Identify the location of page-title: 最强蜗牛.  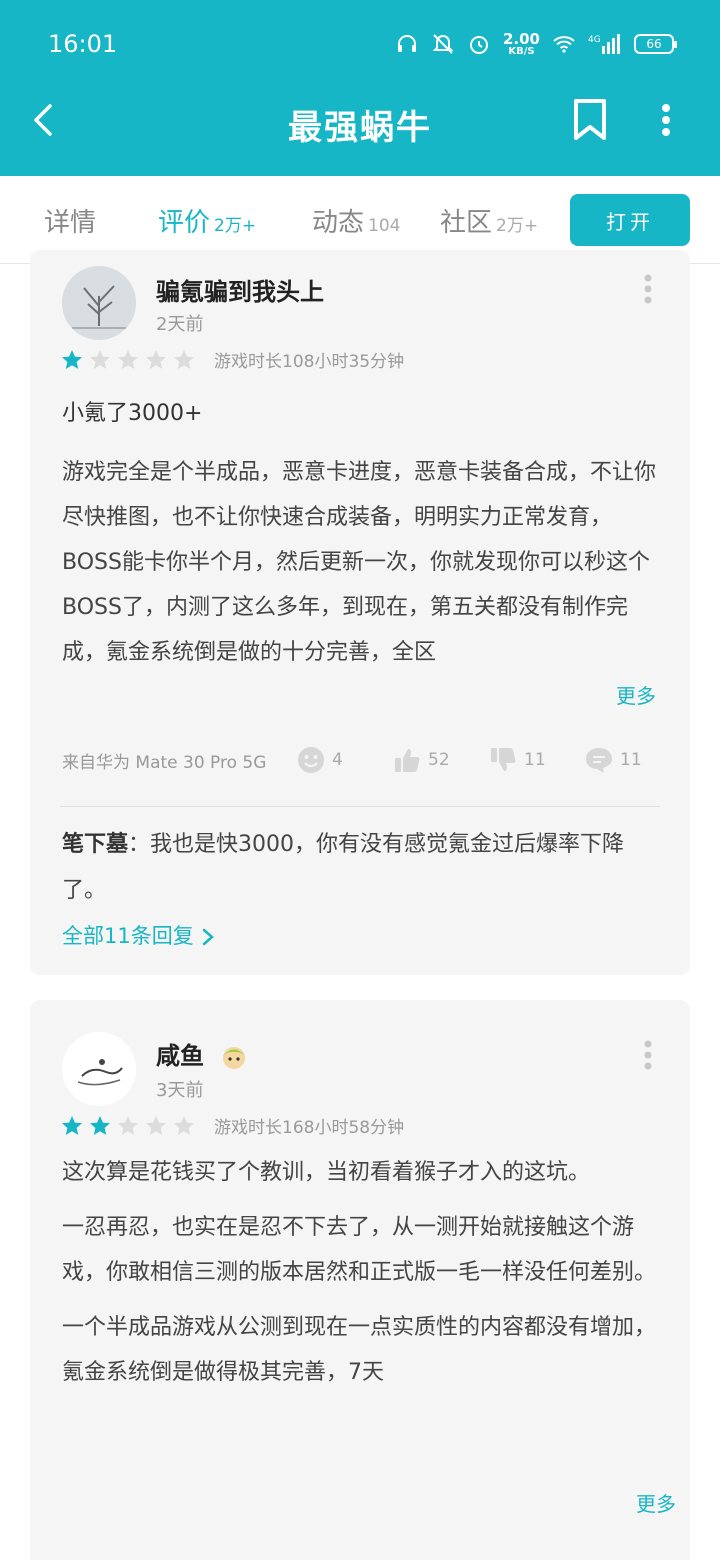
(360, 128).